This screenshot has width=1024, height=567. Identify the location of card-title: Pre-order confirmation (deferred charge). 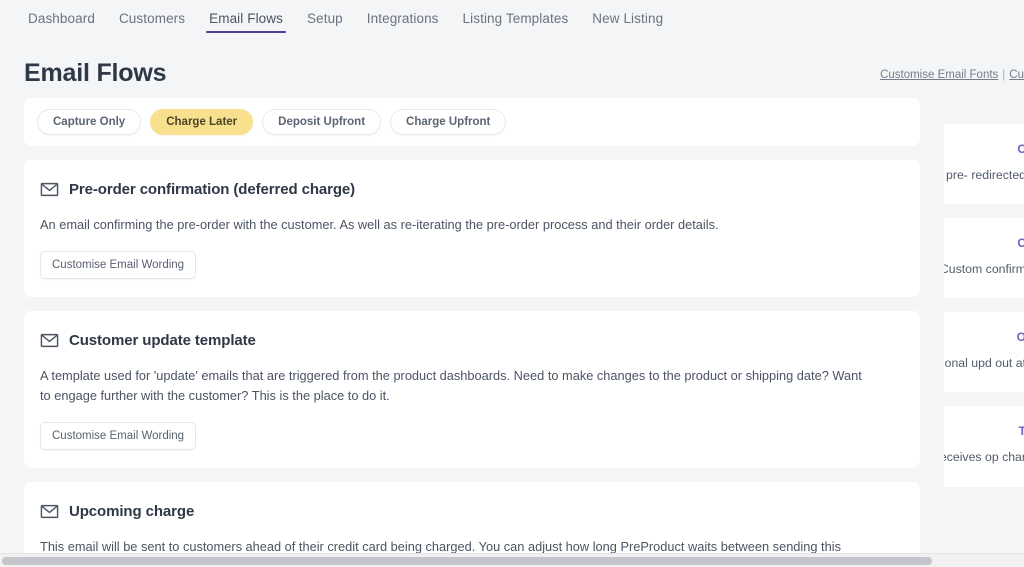
(212, 189).